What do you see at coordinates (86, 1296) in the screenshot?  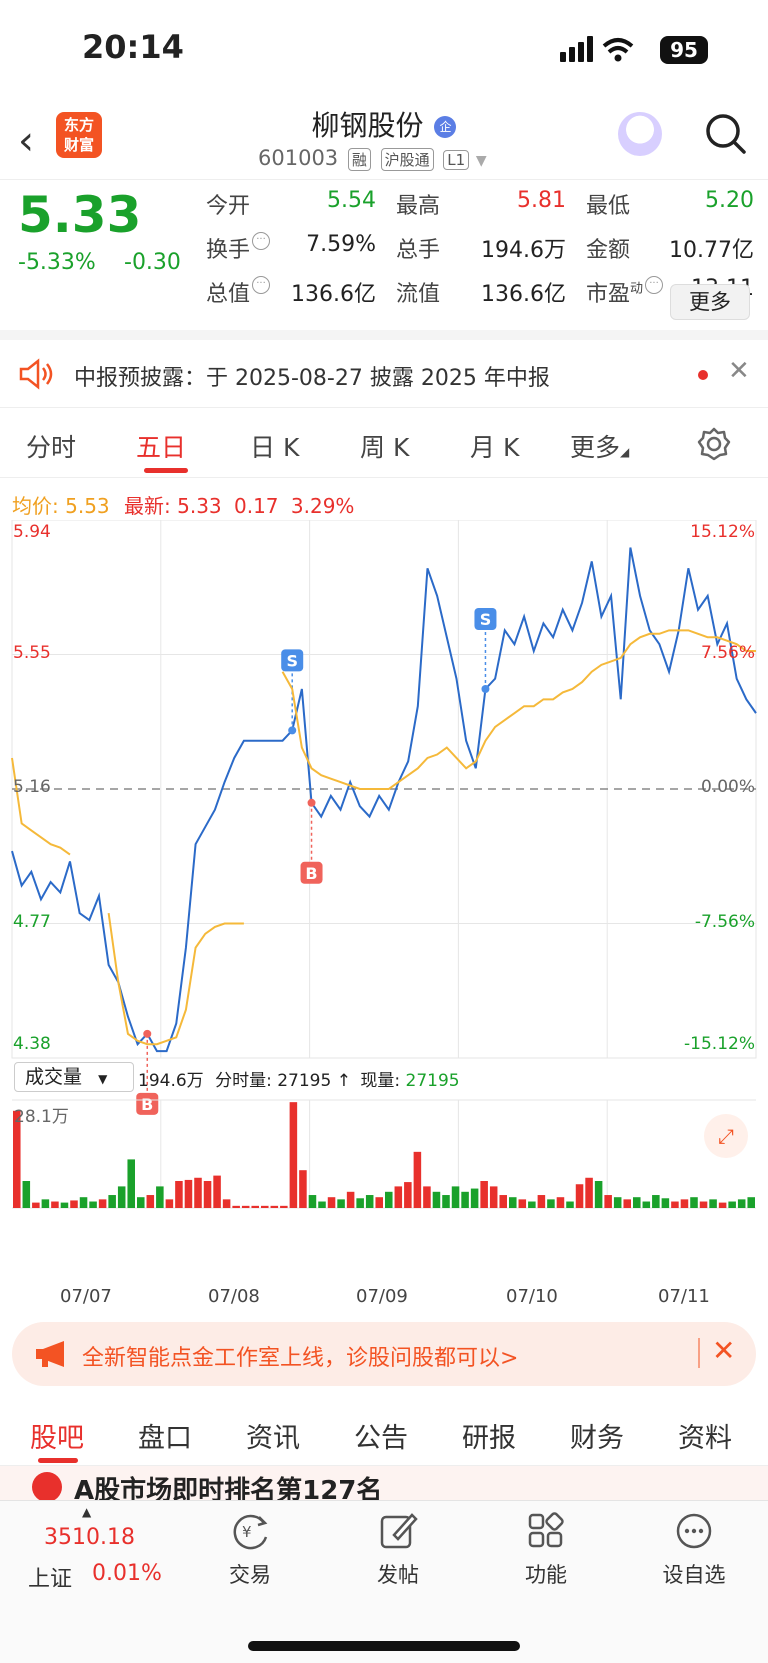 I see `date-label: 07/07` at bounding box center [86, 1296].